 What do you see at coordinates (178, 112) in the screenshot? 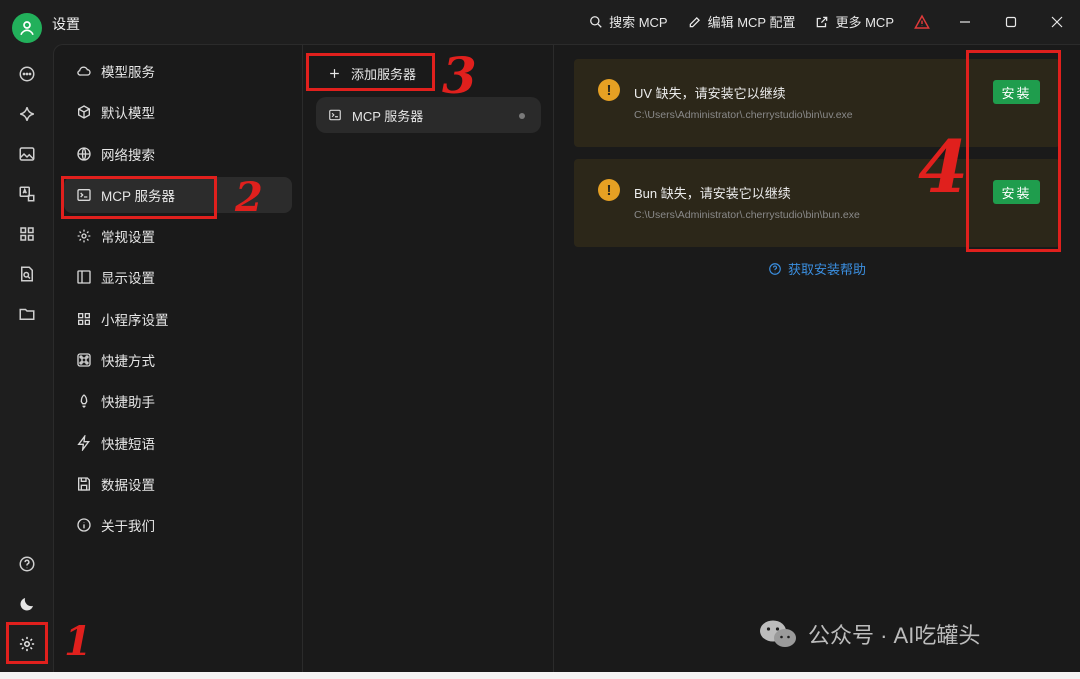
I see `nav-default-model: 默认模型` at bounding box center [178, 112].